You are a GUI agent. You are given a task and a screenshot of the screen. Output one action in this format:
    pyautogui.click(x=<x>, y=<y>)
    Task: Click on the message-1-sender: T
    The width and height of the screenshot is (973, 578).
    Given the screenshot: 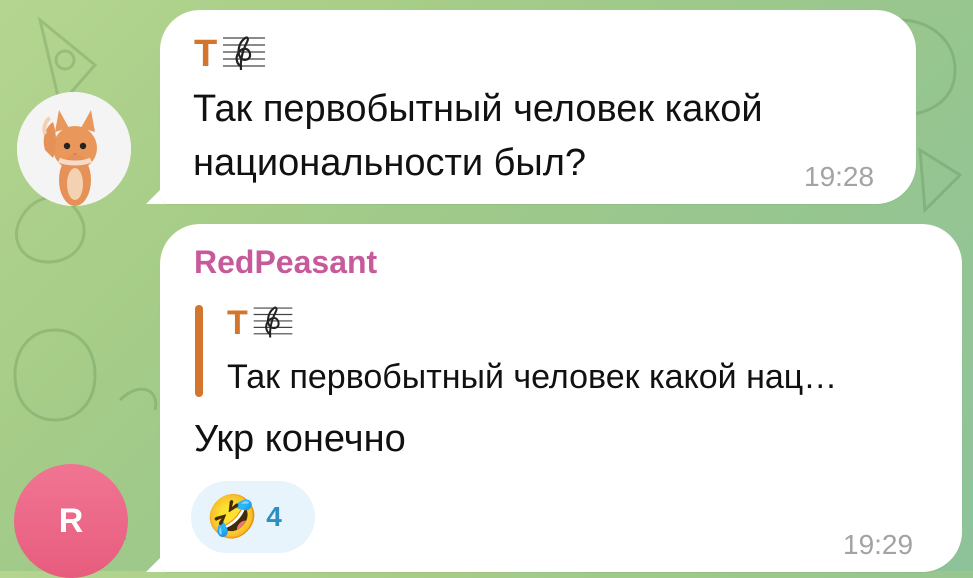 What is the action you would take?
    pyautogui.click(x=231, y=53)
    